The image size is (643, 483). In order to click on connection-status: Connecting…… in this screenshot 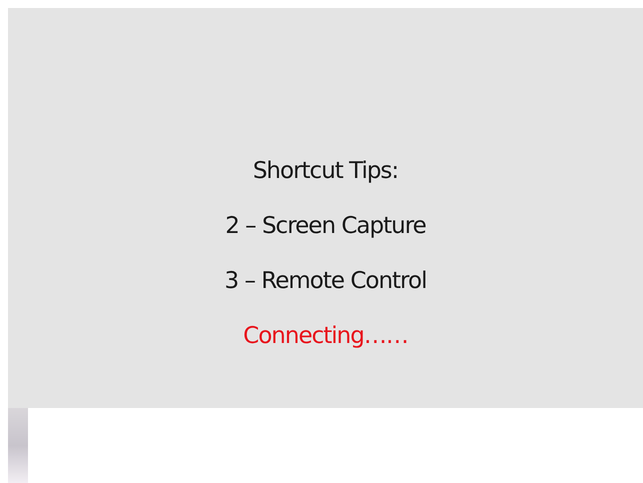, I will do `click(325, 336)`.